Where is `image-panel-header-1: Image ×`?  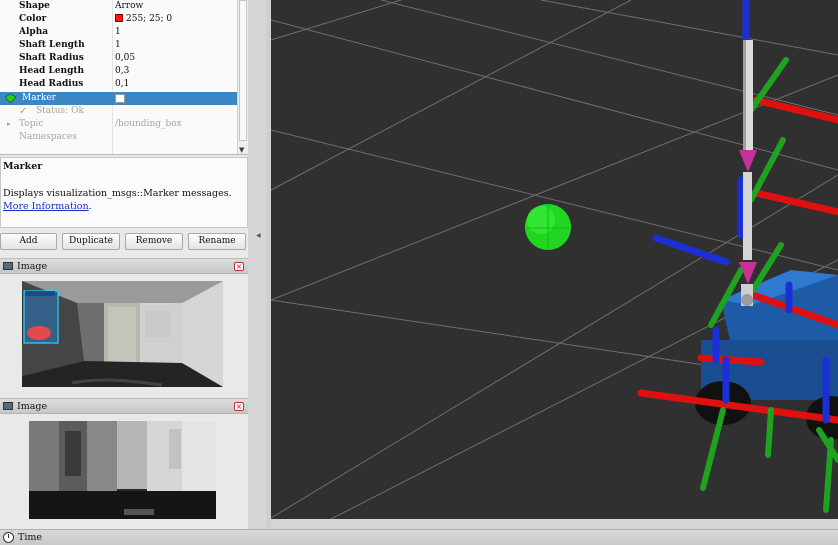 image-panel-header-1: Image × is located at coordinates (124, 266).